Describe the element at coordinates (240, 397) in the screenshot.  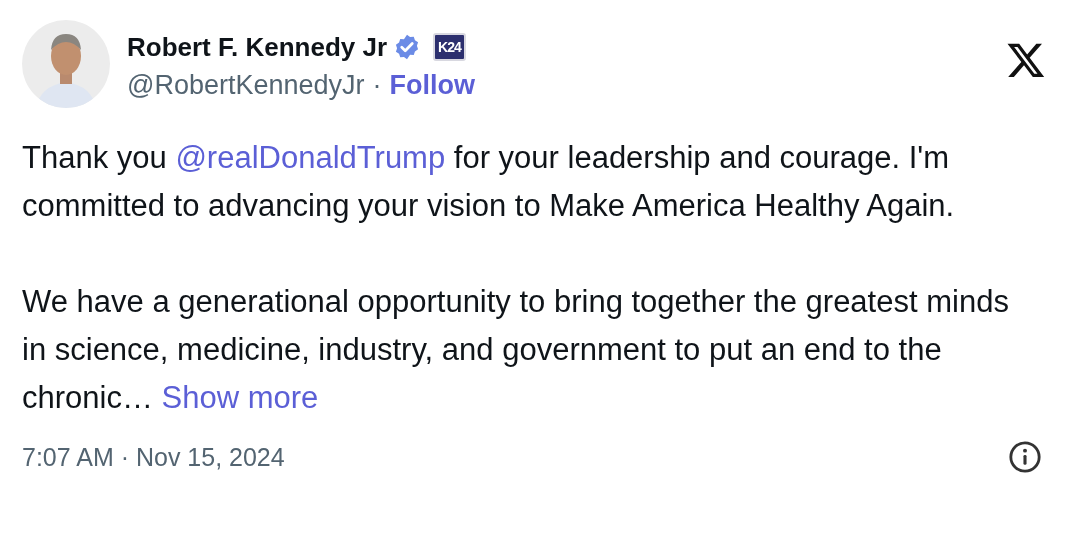
I see `show-more-link: Show more` at that location.